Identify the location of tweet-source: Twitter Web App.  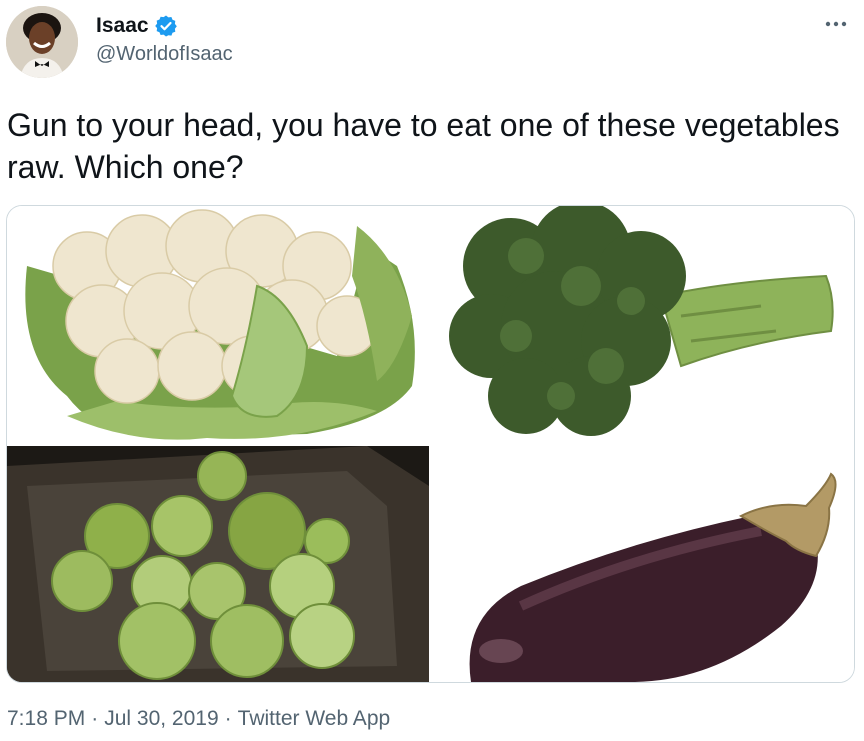
(314, 719).